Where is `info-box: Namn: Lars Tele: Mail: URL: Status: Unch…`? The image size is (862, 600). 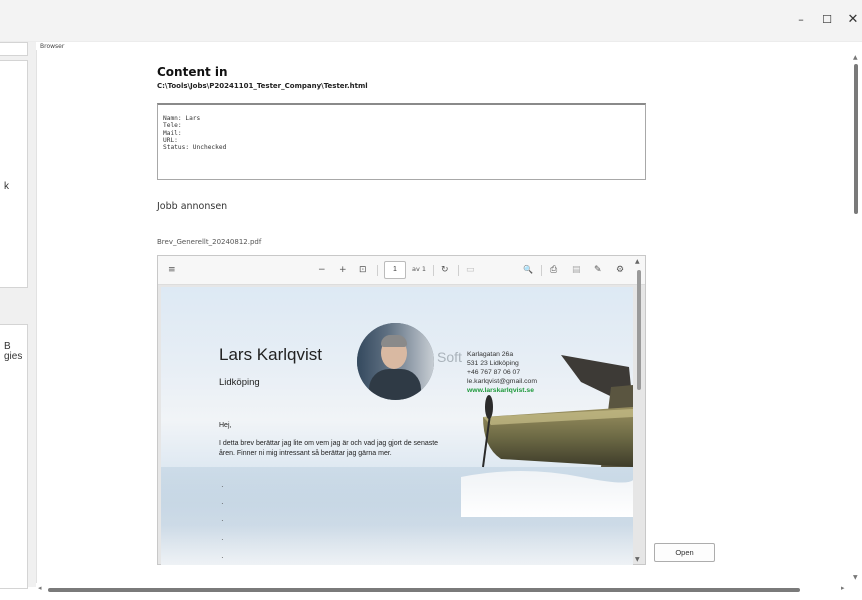
info-box: Namn: Lars Tele: Mail: URL: Status: Unch… is located at coordinates (401, 141).